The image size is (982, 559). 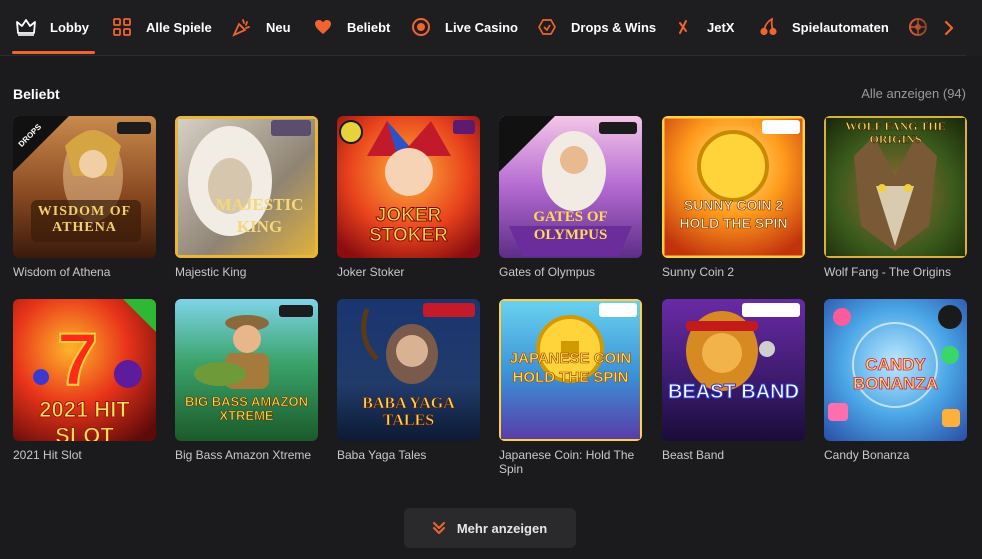 What do you see at coordinates (683, 27) in the screenshot?
I see `jetx-icon` at bounding box center [683, 27].